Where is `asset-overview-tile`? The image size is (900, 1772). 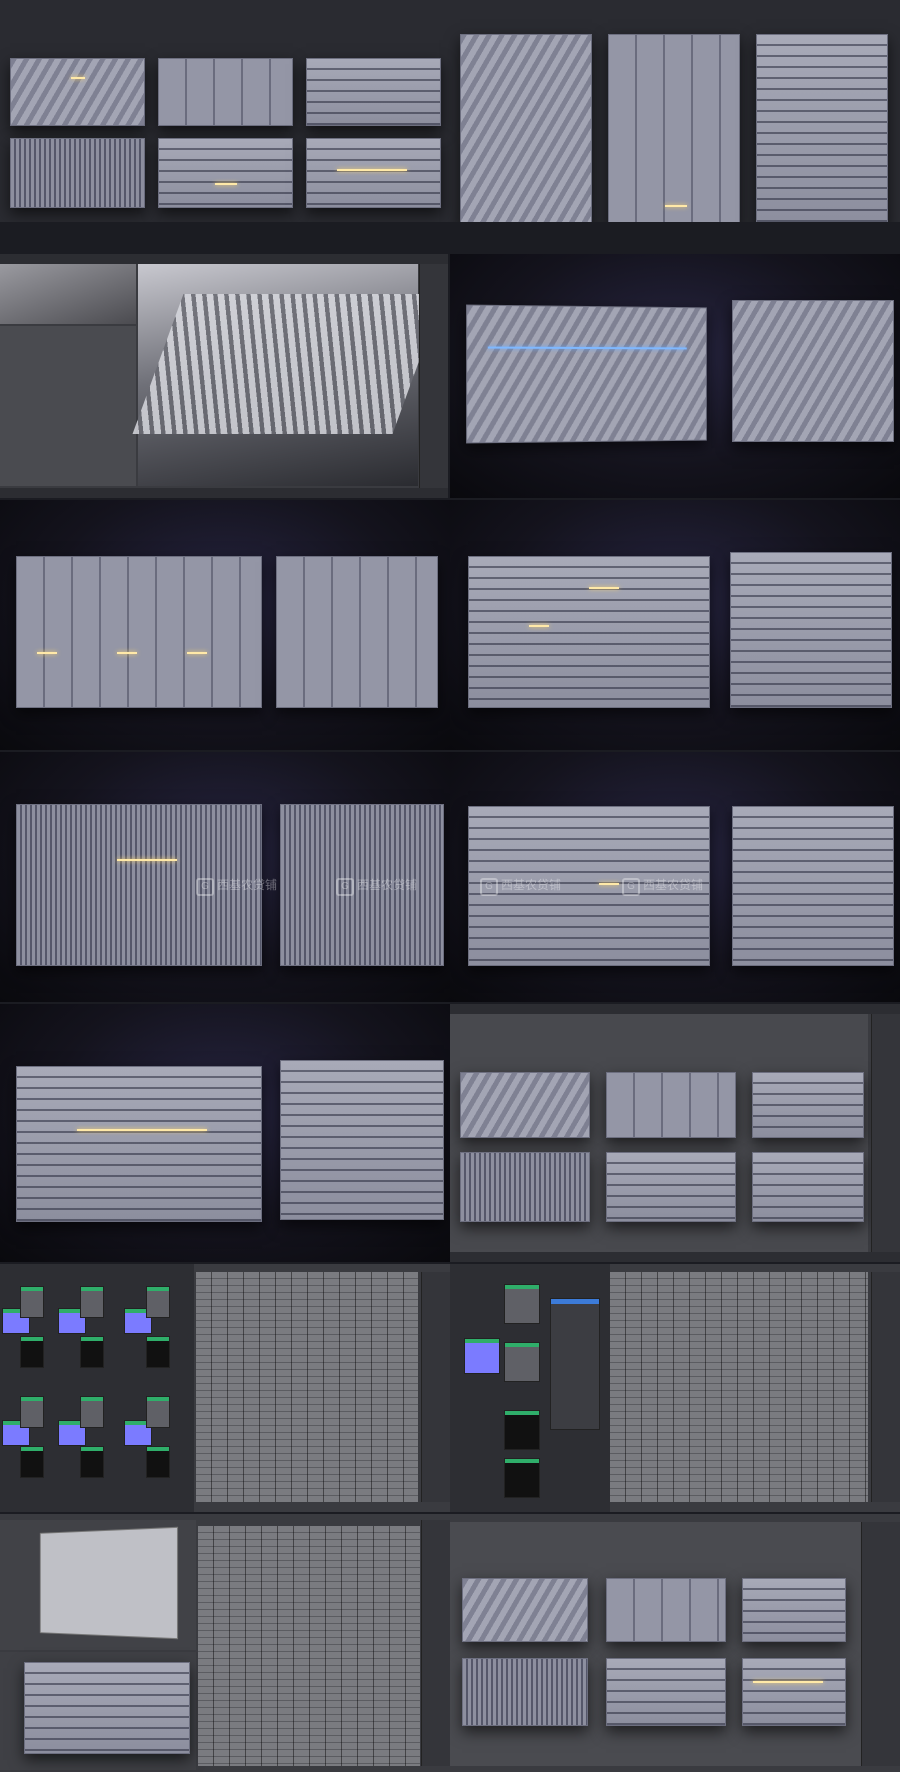 asset-overview-tile is located at coordinates (450, 111).